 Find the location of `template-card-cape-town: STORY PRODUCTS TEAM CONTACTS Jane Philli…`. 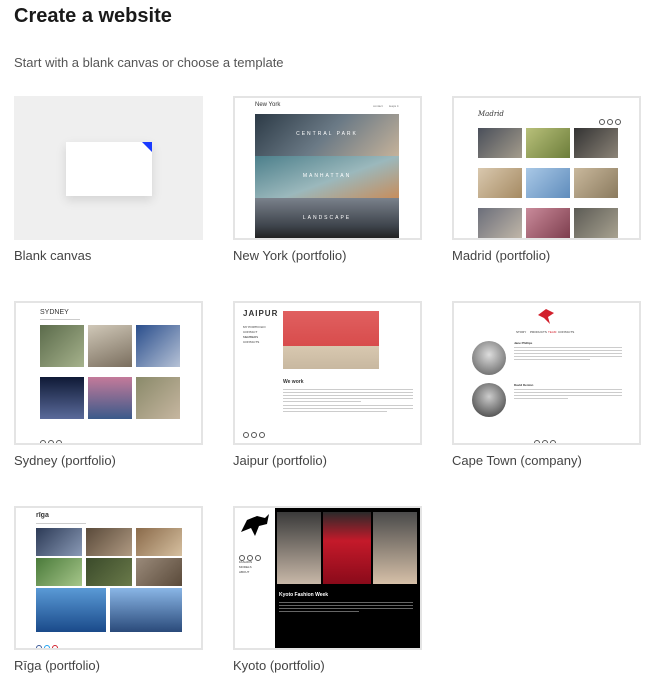

template-card-cape-town: STORY PRODUCTS TEAM CONTACTS Jane Philli… is located at coordinates (546, 384).